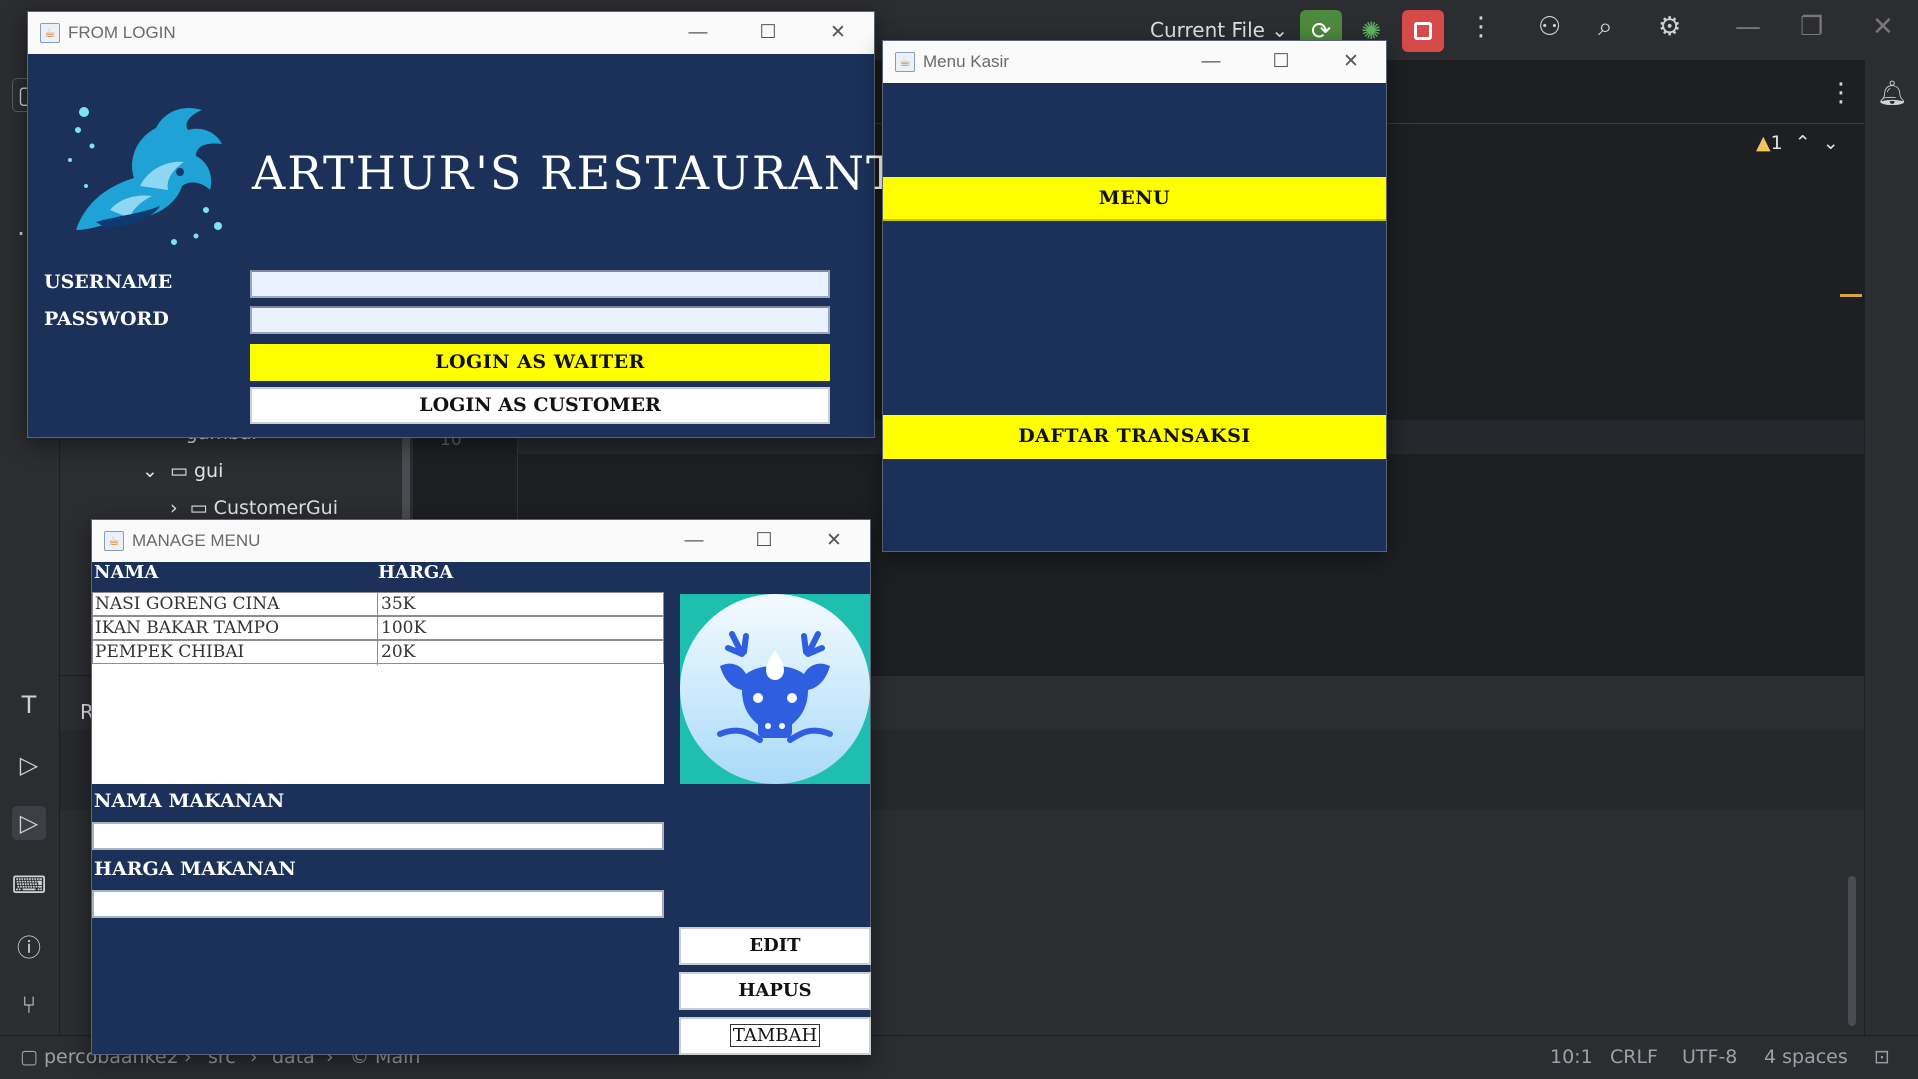 Image resolution: width=1918 pixels, height=1079 pixels. Describe the element at coordinates (775, 991) in the screenshot. I see `hapus-button: HAPUS` at that location.